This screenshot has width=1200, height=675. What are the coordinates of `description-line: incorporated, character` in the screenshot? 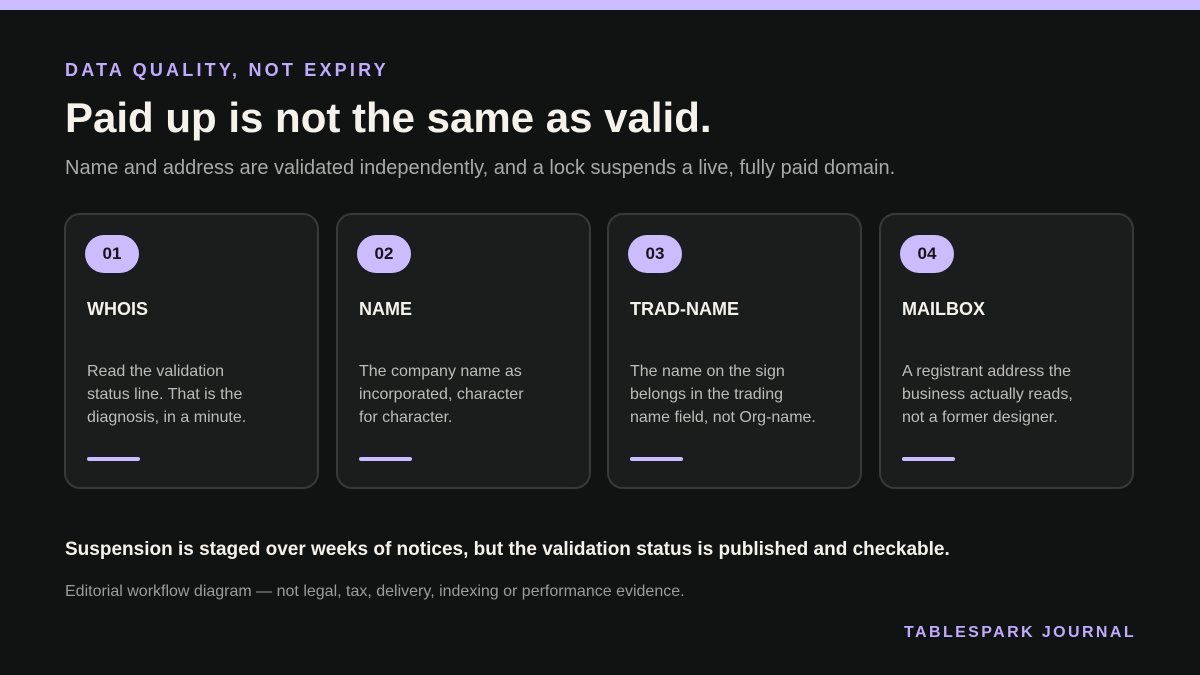 It's located at (441, 394).